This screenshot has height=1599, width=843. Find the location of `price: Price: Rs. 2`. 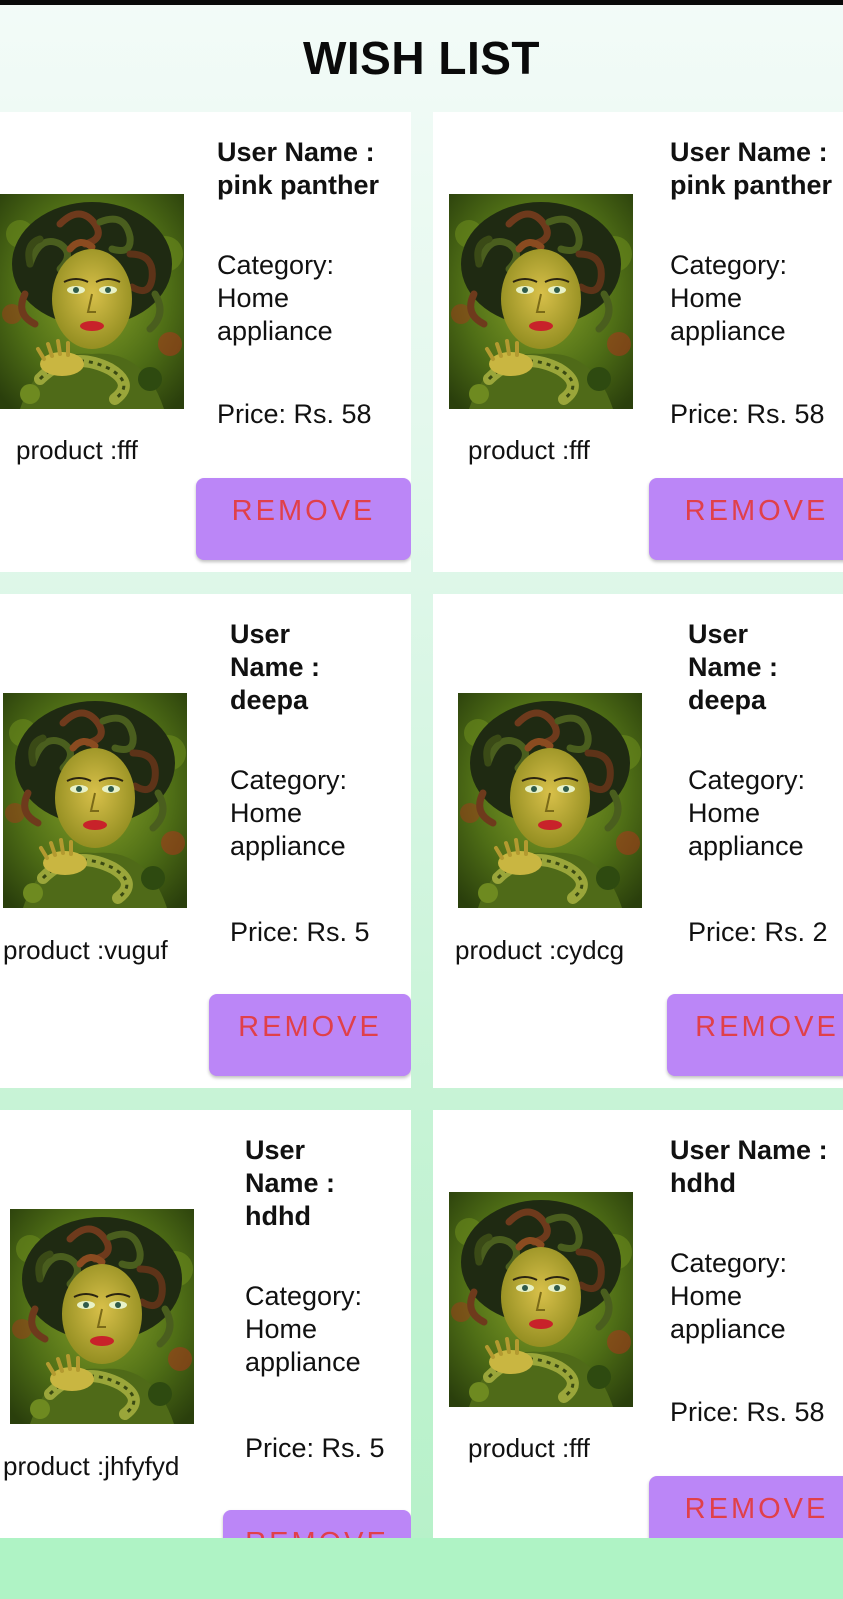

price: Price: Rs. 2 is located at coordinates (758, 932).